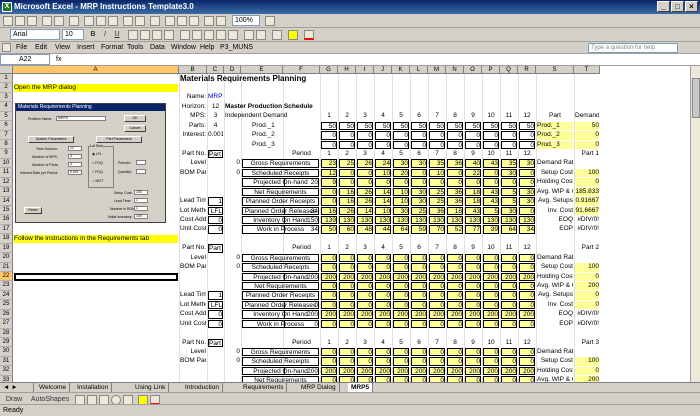  Describe the element at coordinates (555, 182) in the screenshot. I see `part-summary-label: Holding Cost` at that location.